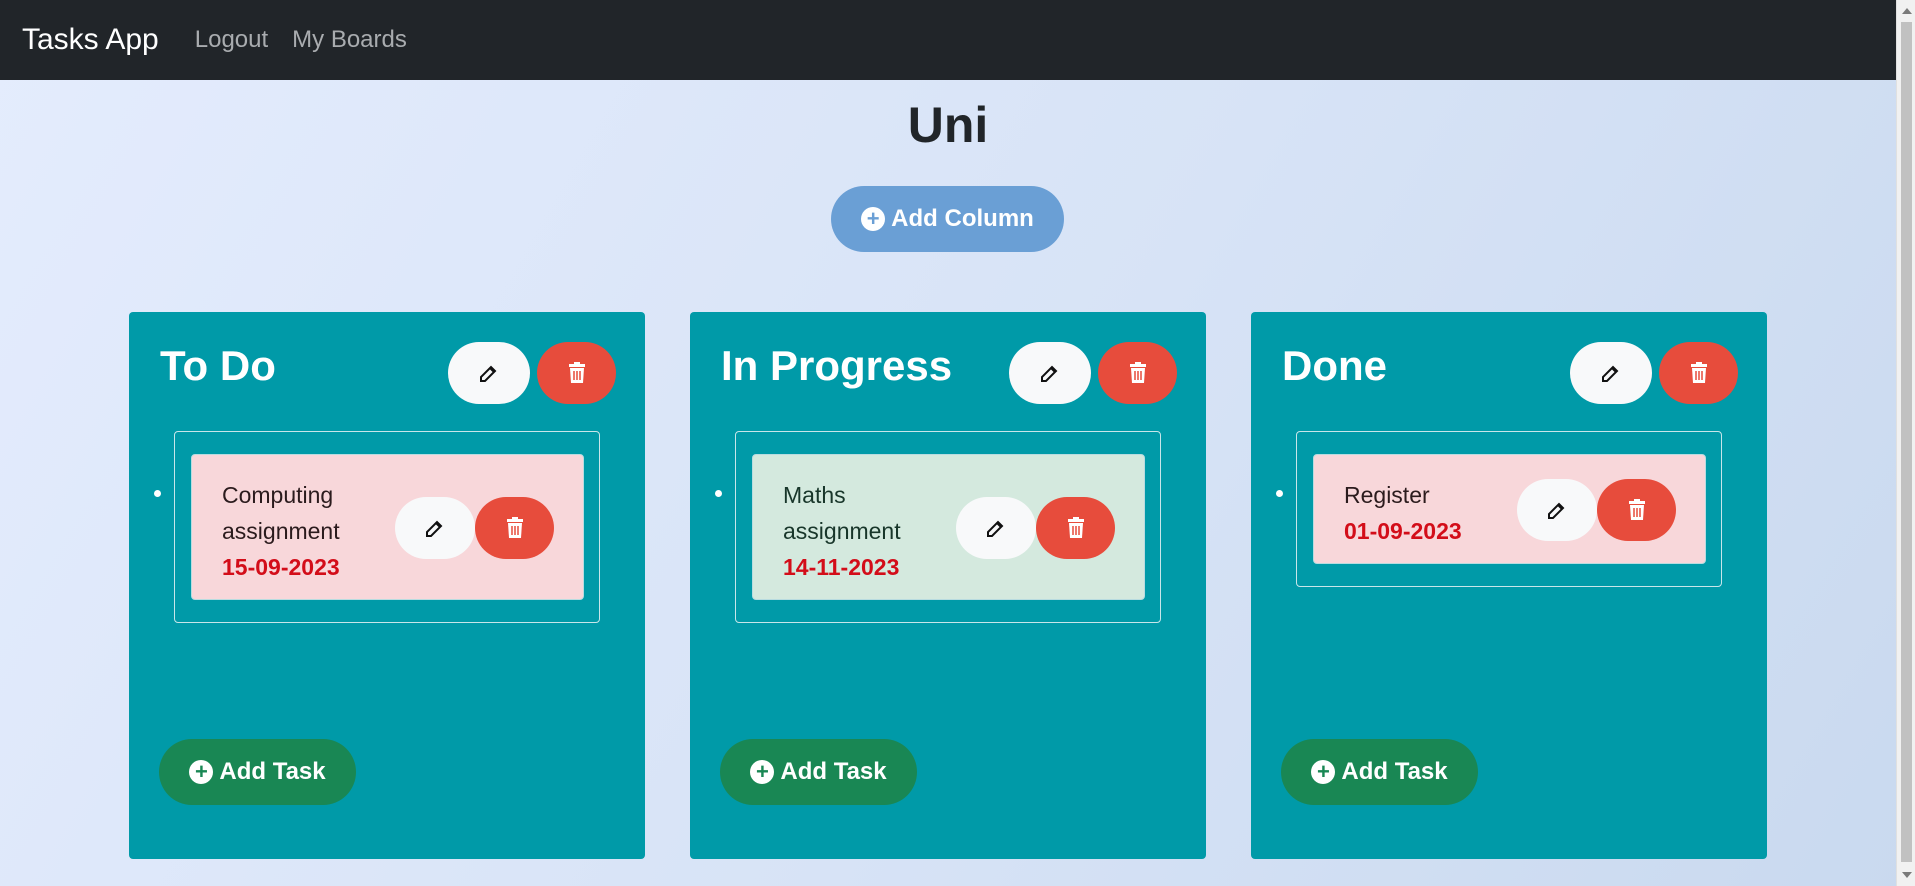  I want to click on my-boards-link: My Boards, so click(349, 40).